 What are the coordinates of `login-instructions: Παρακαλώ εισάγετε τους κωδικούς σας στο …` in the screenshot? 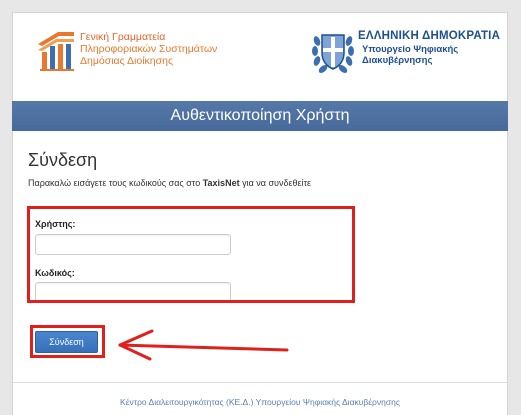 It's located at (169, 183).